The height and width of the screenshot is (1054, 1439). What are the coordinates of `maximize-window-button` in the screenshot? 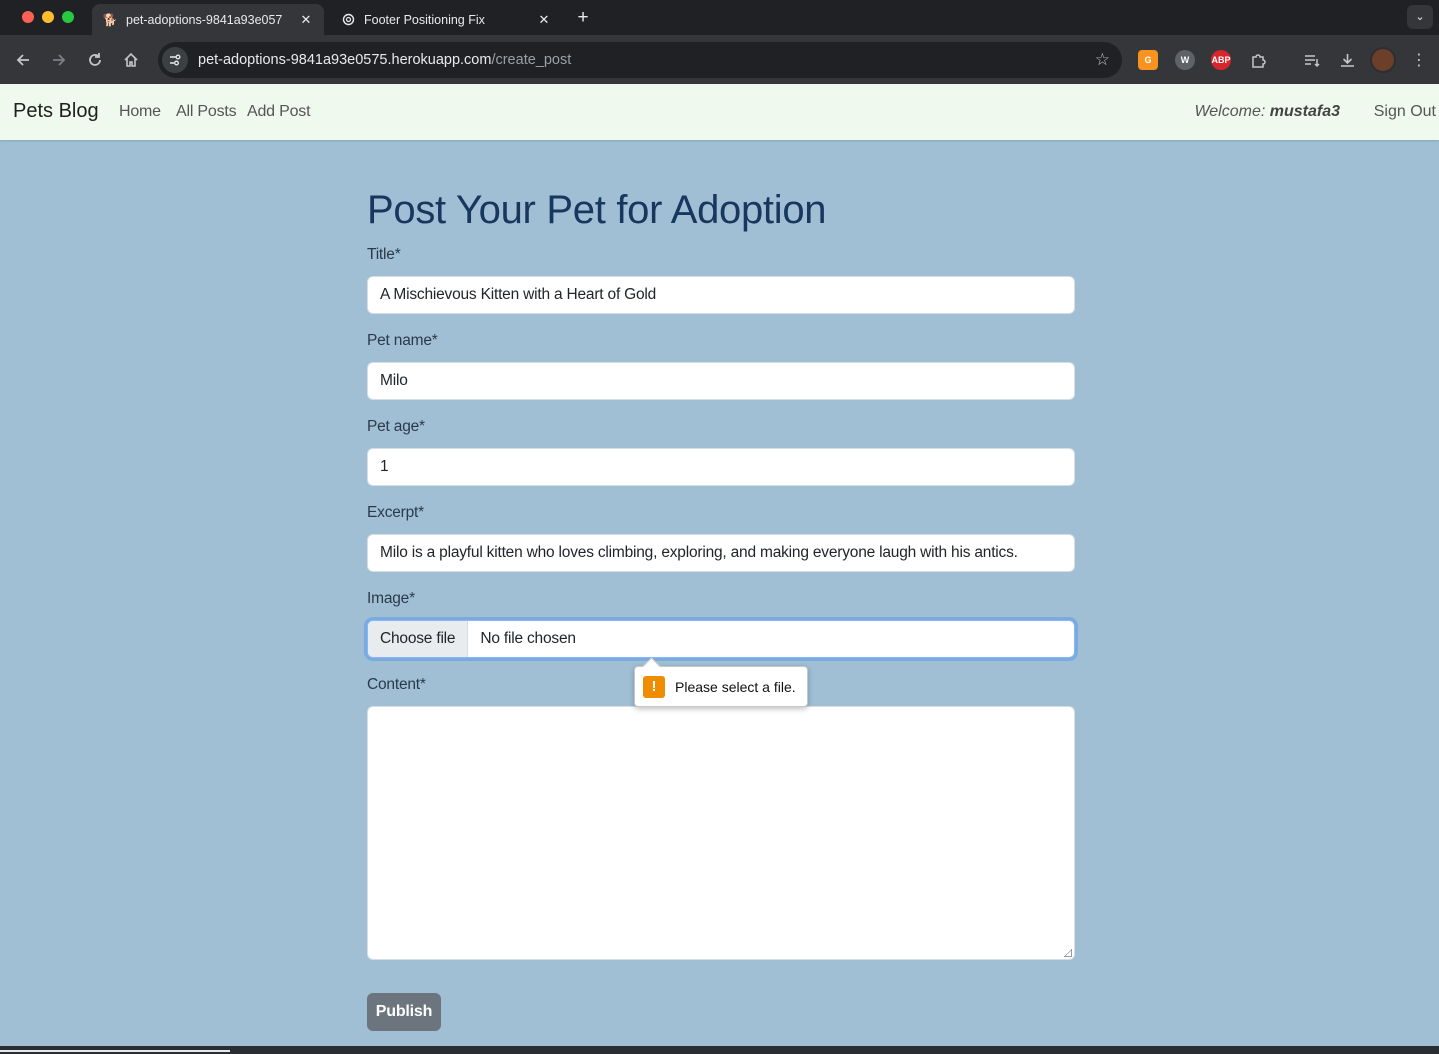 It's located at (68, 17).